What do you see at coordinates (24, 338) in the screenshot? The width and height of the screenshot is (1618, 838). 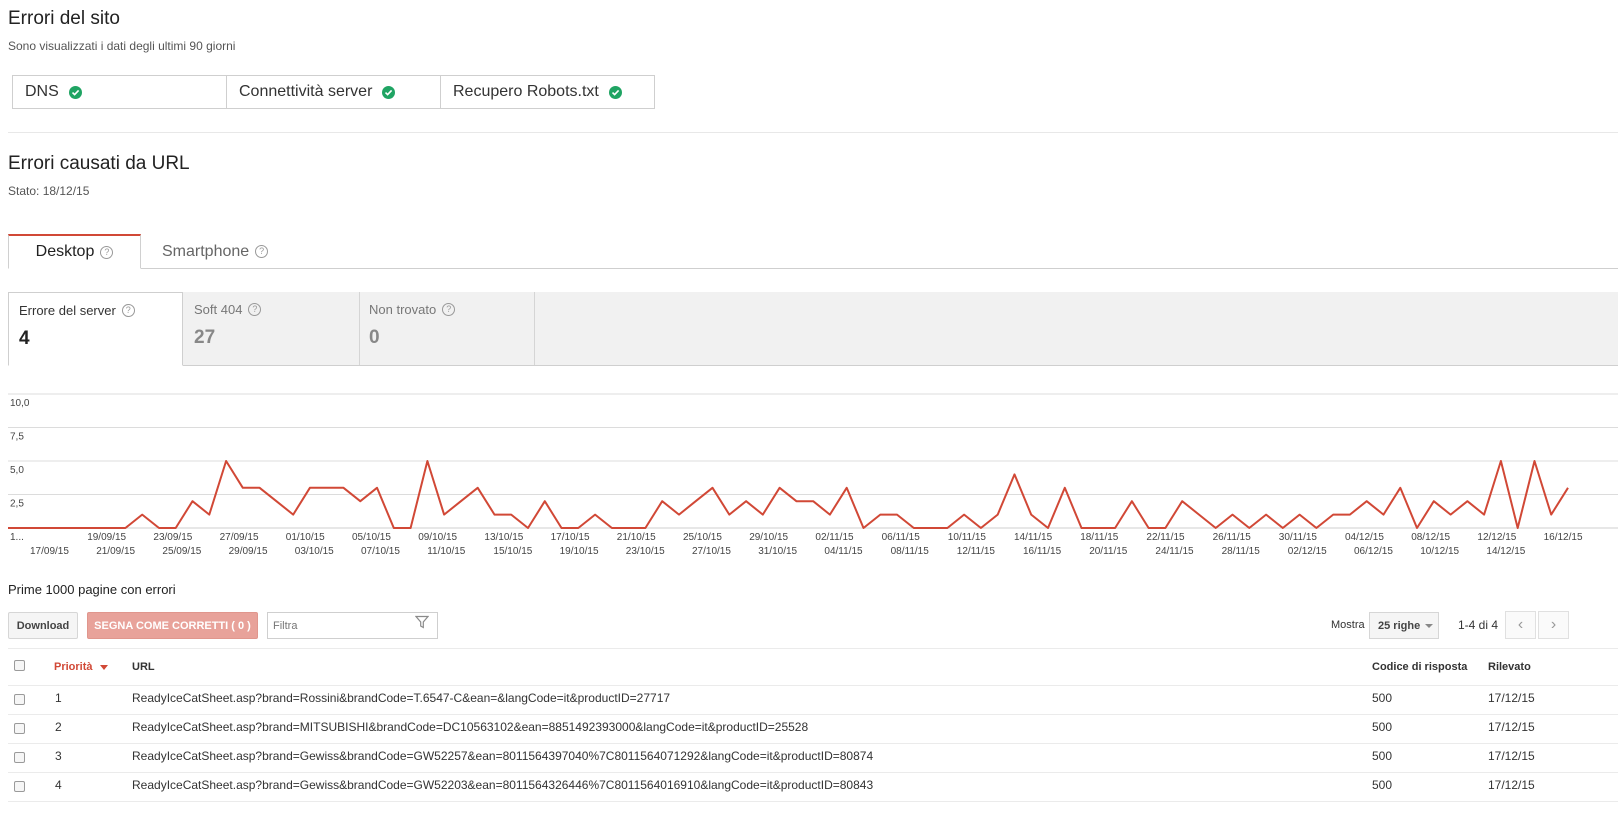 I see `category-count: 4` at bounding box center [24, 338].